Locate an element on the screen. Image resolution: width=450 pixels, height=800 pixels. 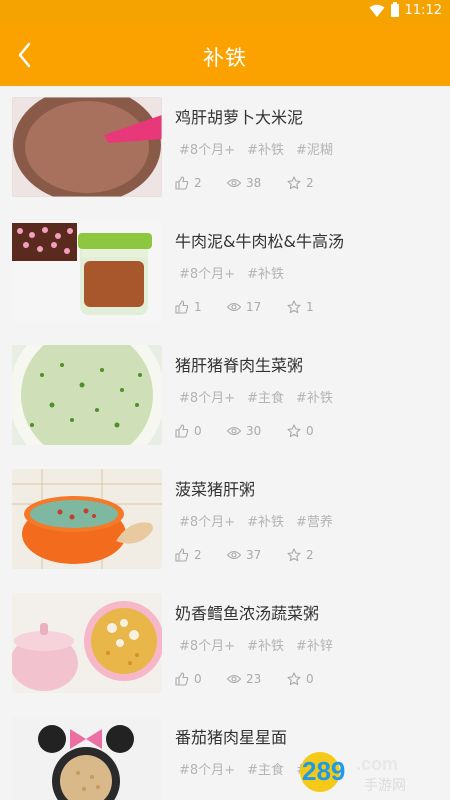
recipe-tags: #8个月+ #补铁 #泥糊 is located at coordinates (256, 148).